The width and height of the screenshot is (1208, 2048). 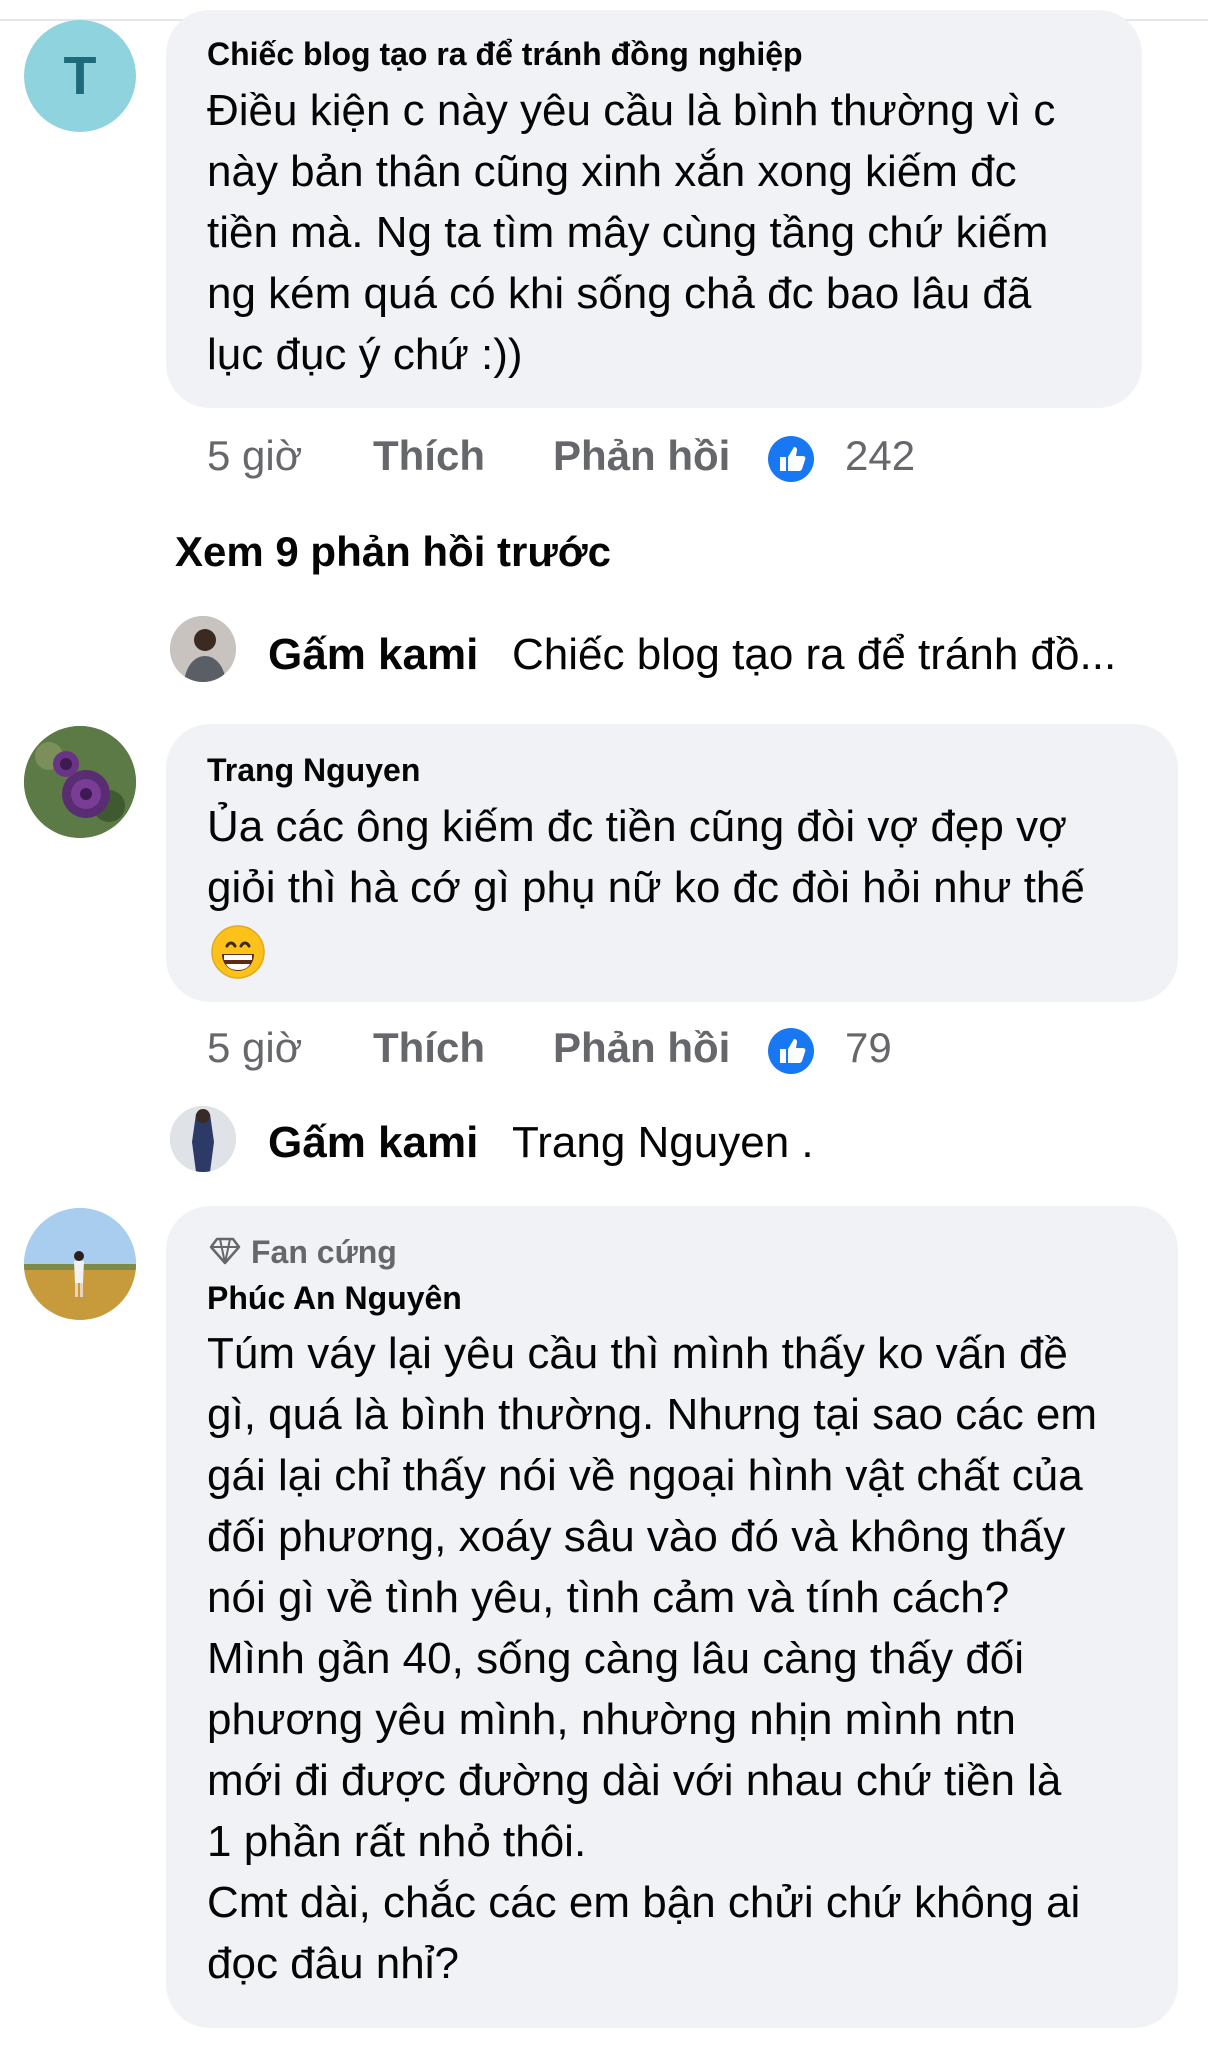 I want to click on avatar-comment-1: T, so click(x=80, y=76).